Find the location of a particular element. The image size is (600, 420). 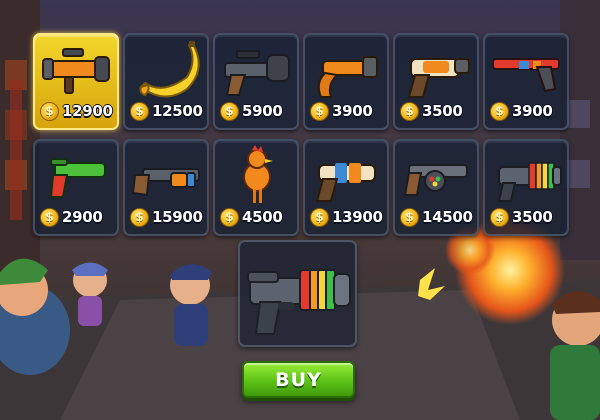

price-tag: $12500 is located at coordinates (166, 111).